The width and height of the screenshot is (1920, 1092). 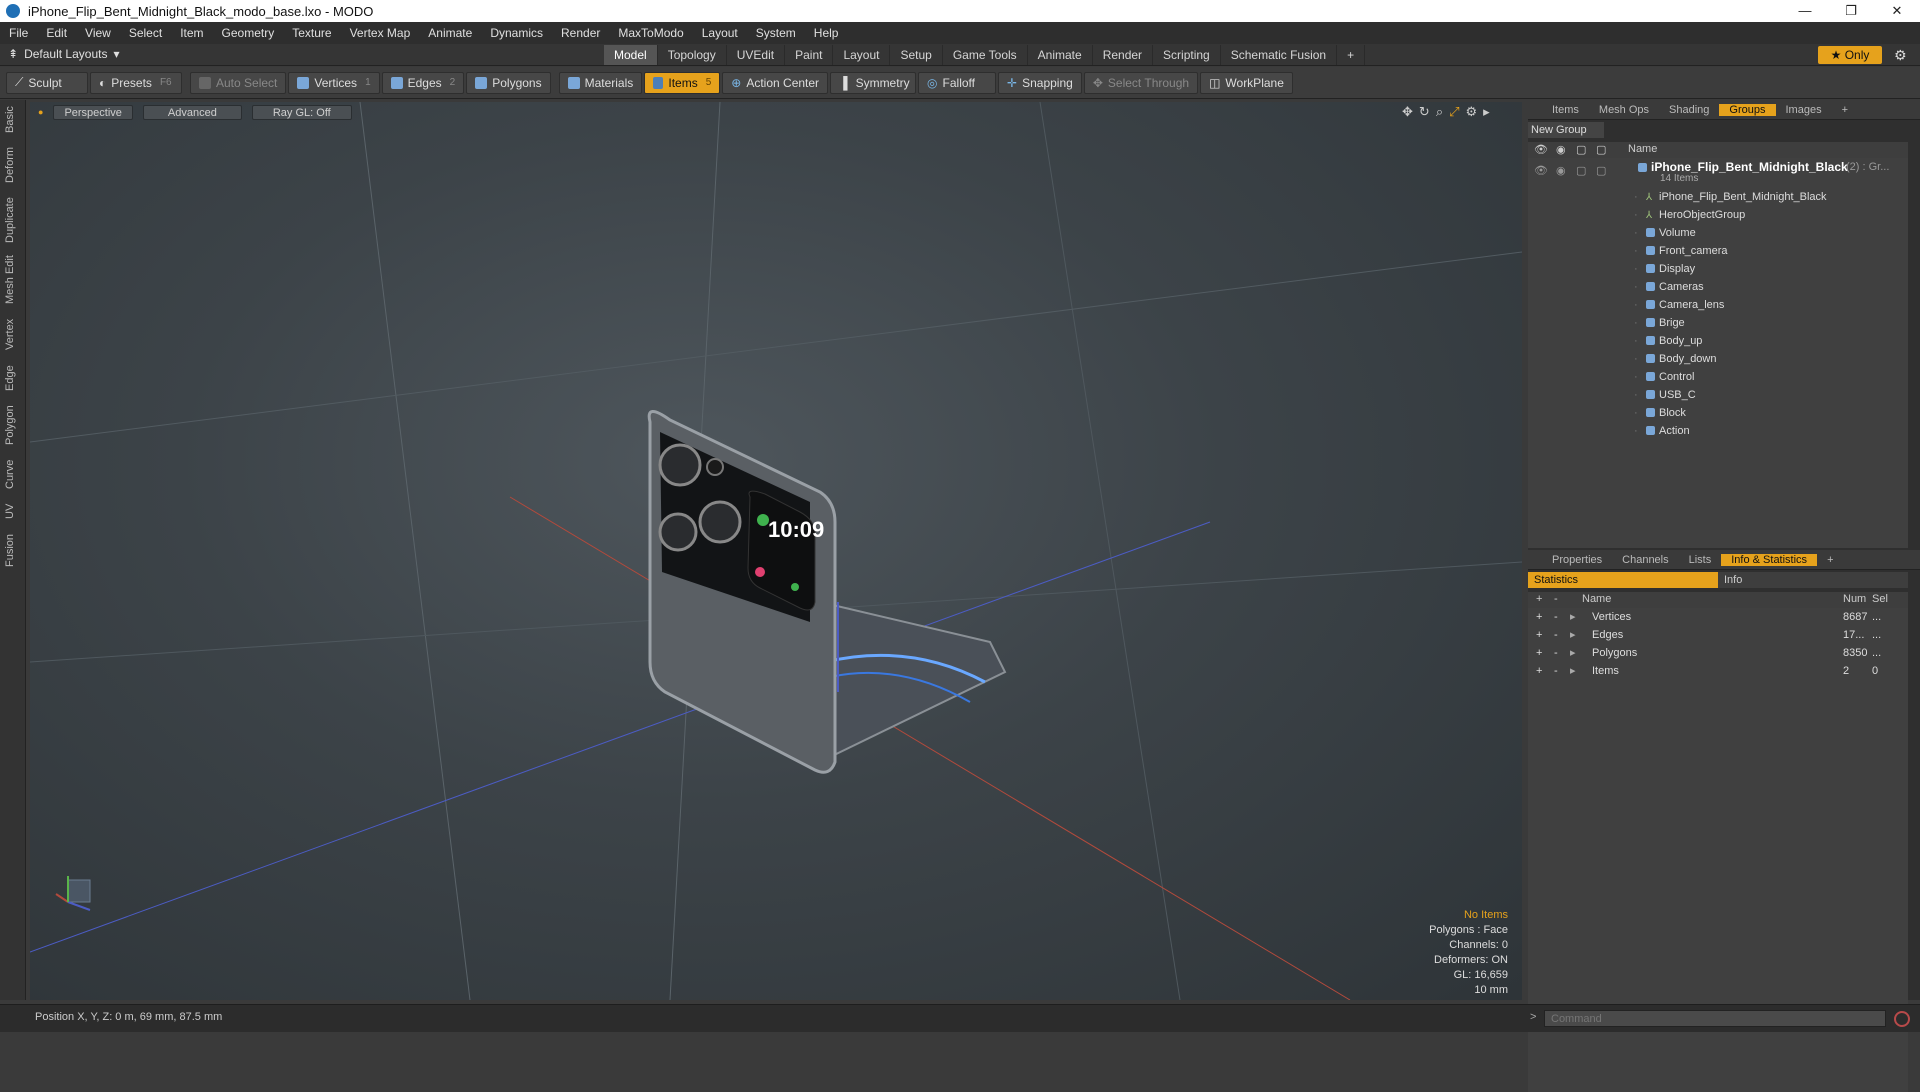 What do you see at coordinates (1424, 112) in the screenshot?
I see `orbit-icon: ↻` at bounding box center [1424, 112].